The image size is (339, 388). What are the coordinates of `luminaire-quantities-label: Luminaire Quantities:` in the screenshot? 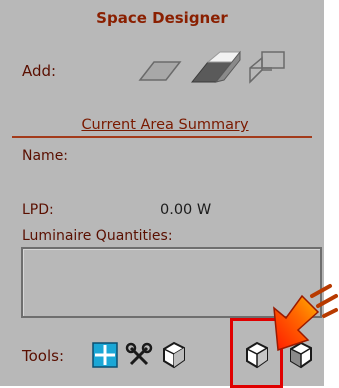 It's located at (97, 236).